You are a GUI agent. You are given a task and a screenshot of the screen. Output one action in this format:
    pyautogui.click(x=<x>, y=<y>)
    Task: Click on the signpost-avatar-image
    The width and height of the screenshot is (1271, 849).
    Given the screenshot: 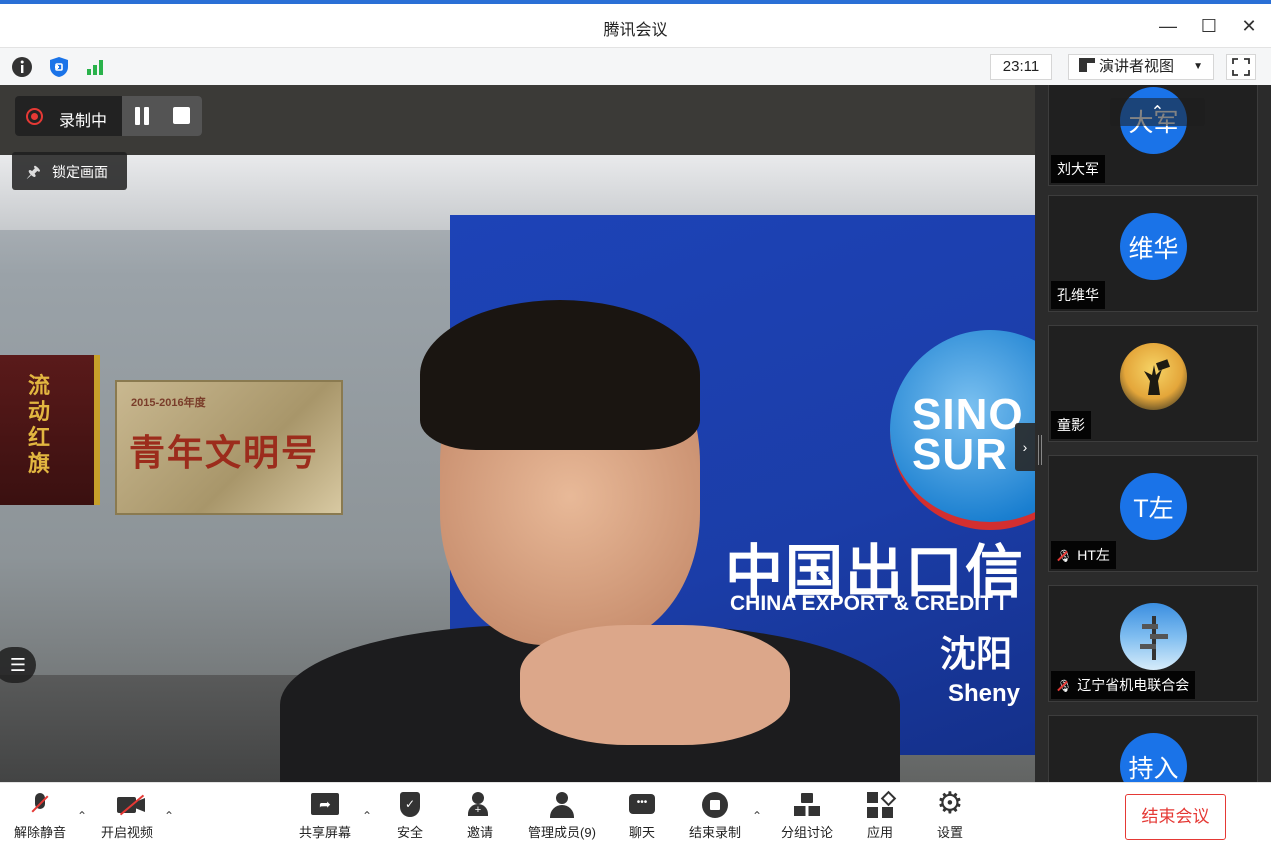 What is the action you would take?
    pyautogui.click(x=1153, y=637)
    